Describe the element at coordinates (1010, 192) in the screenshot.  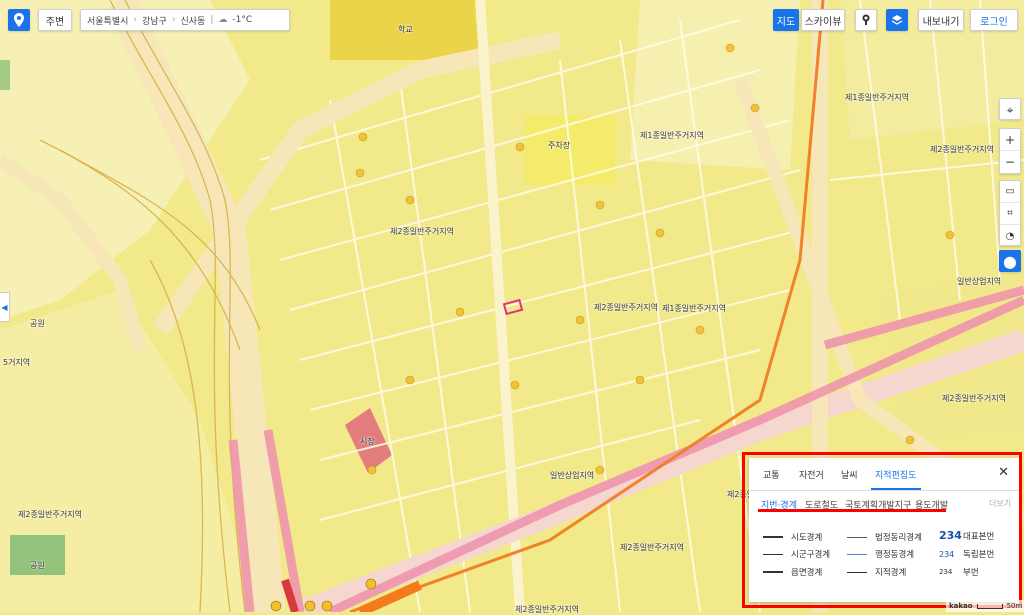
I see `ruler-icon: ▭` at that location.